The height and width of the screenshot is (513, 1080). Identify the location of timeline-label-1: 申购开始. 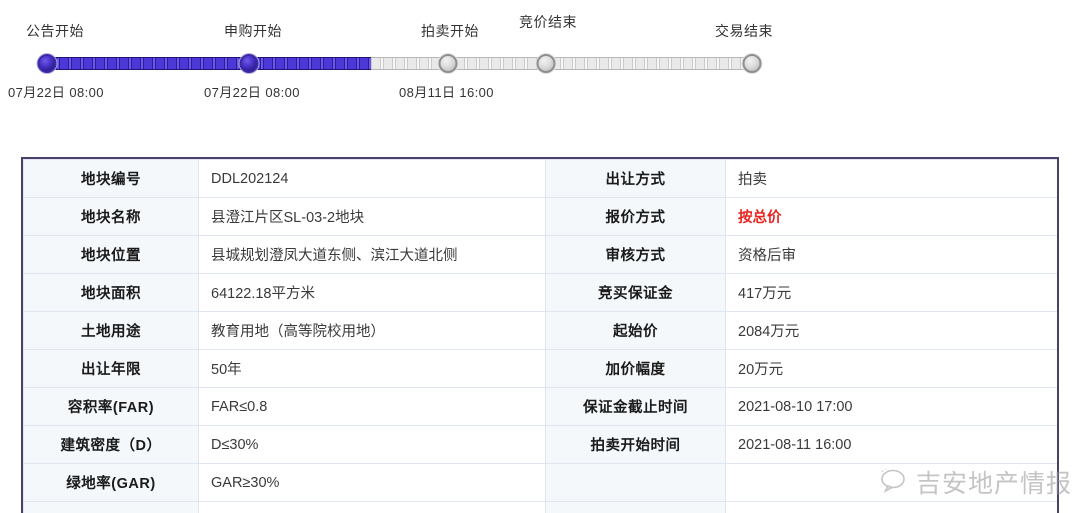
(253, 31).